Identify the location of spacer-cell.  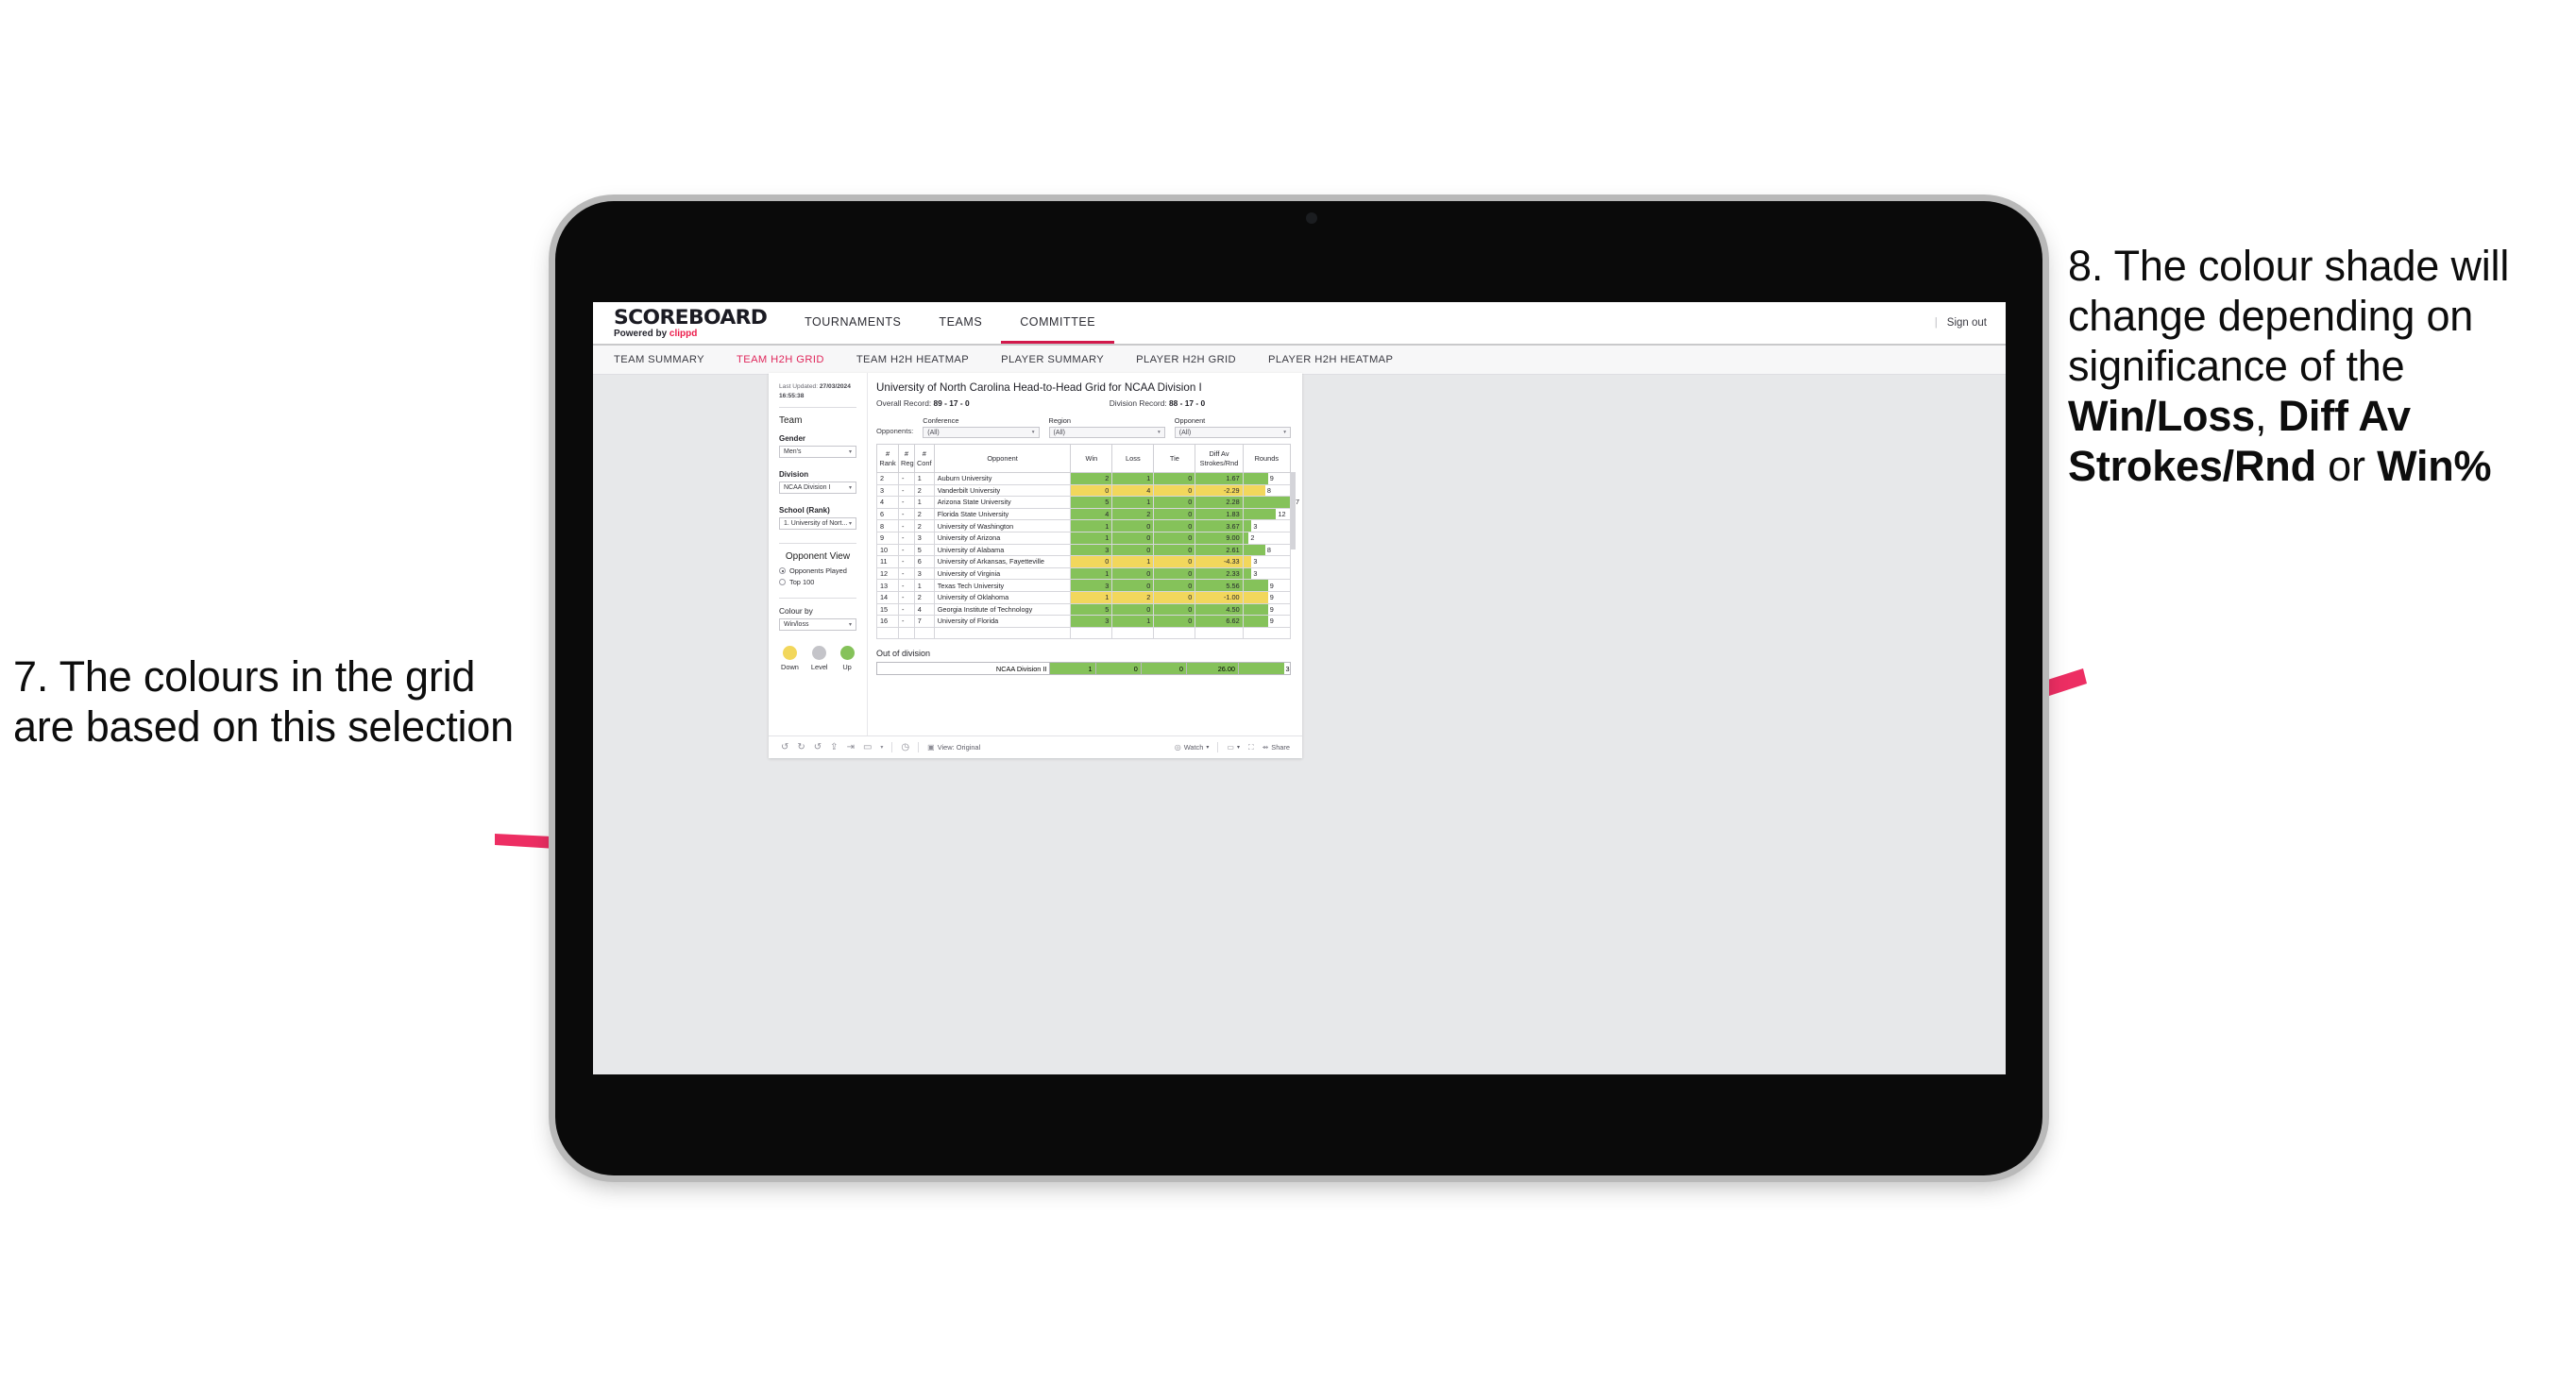
(924, 633).